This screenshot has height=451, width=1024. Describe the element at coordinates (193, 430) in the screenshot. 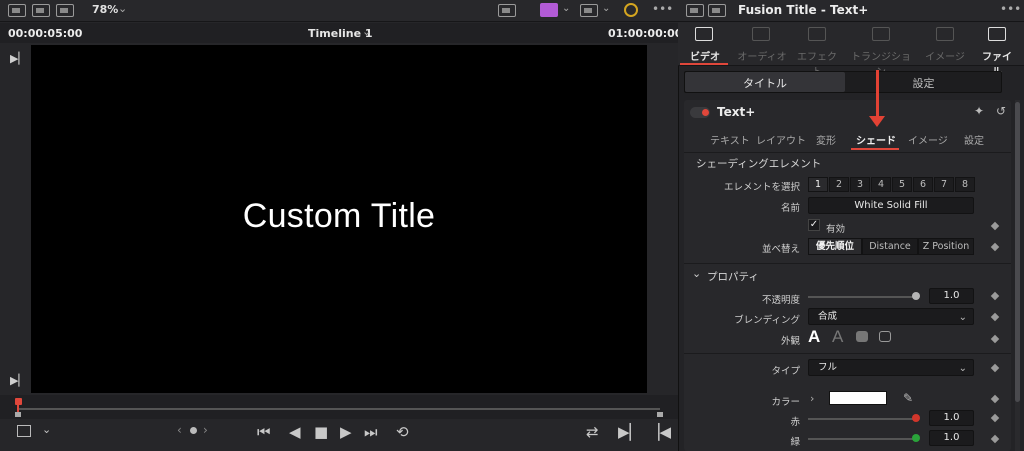

I see `jog-wheel-icon` at that location.